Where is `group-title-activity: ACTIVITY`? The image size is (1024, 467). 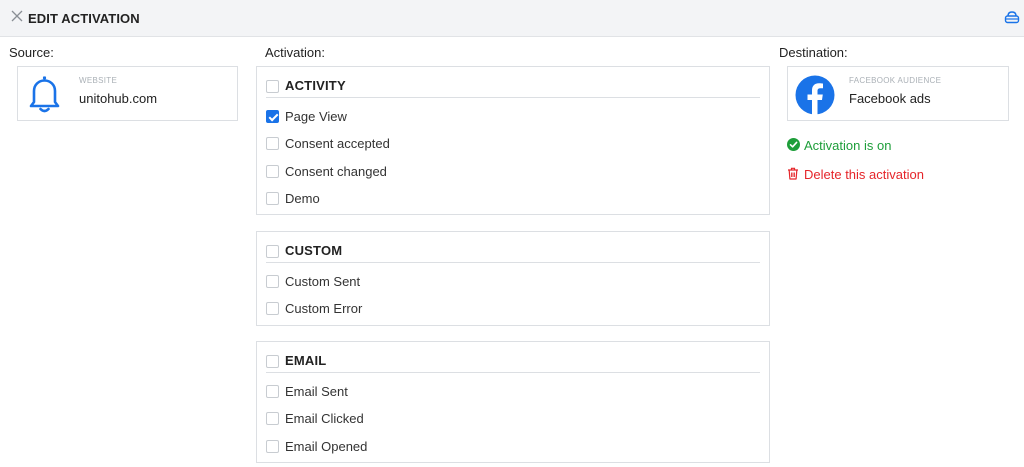 group-title-activity: ACTIVITY is located at coordinates (315, 85).